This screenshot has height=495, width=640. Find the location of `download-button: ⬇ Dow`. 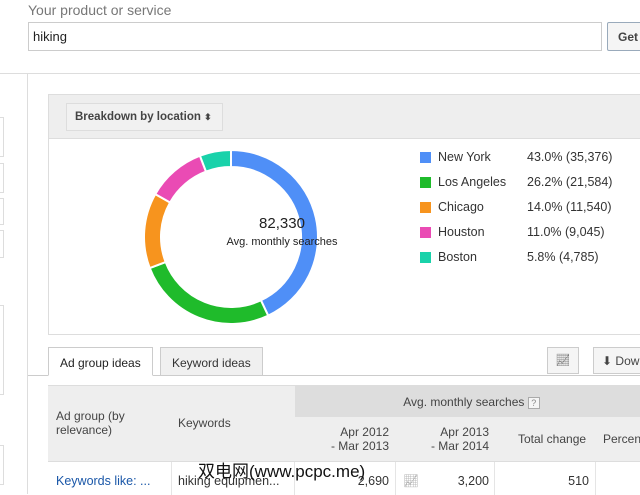

download-button: ⬇ Dow is located at coordinates (616, 360).